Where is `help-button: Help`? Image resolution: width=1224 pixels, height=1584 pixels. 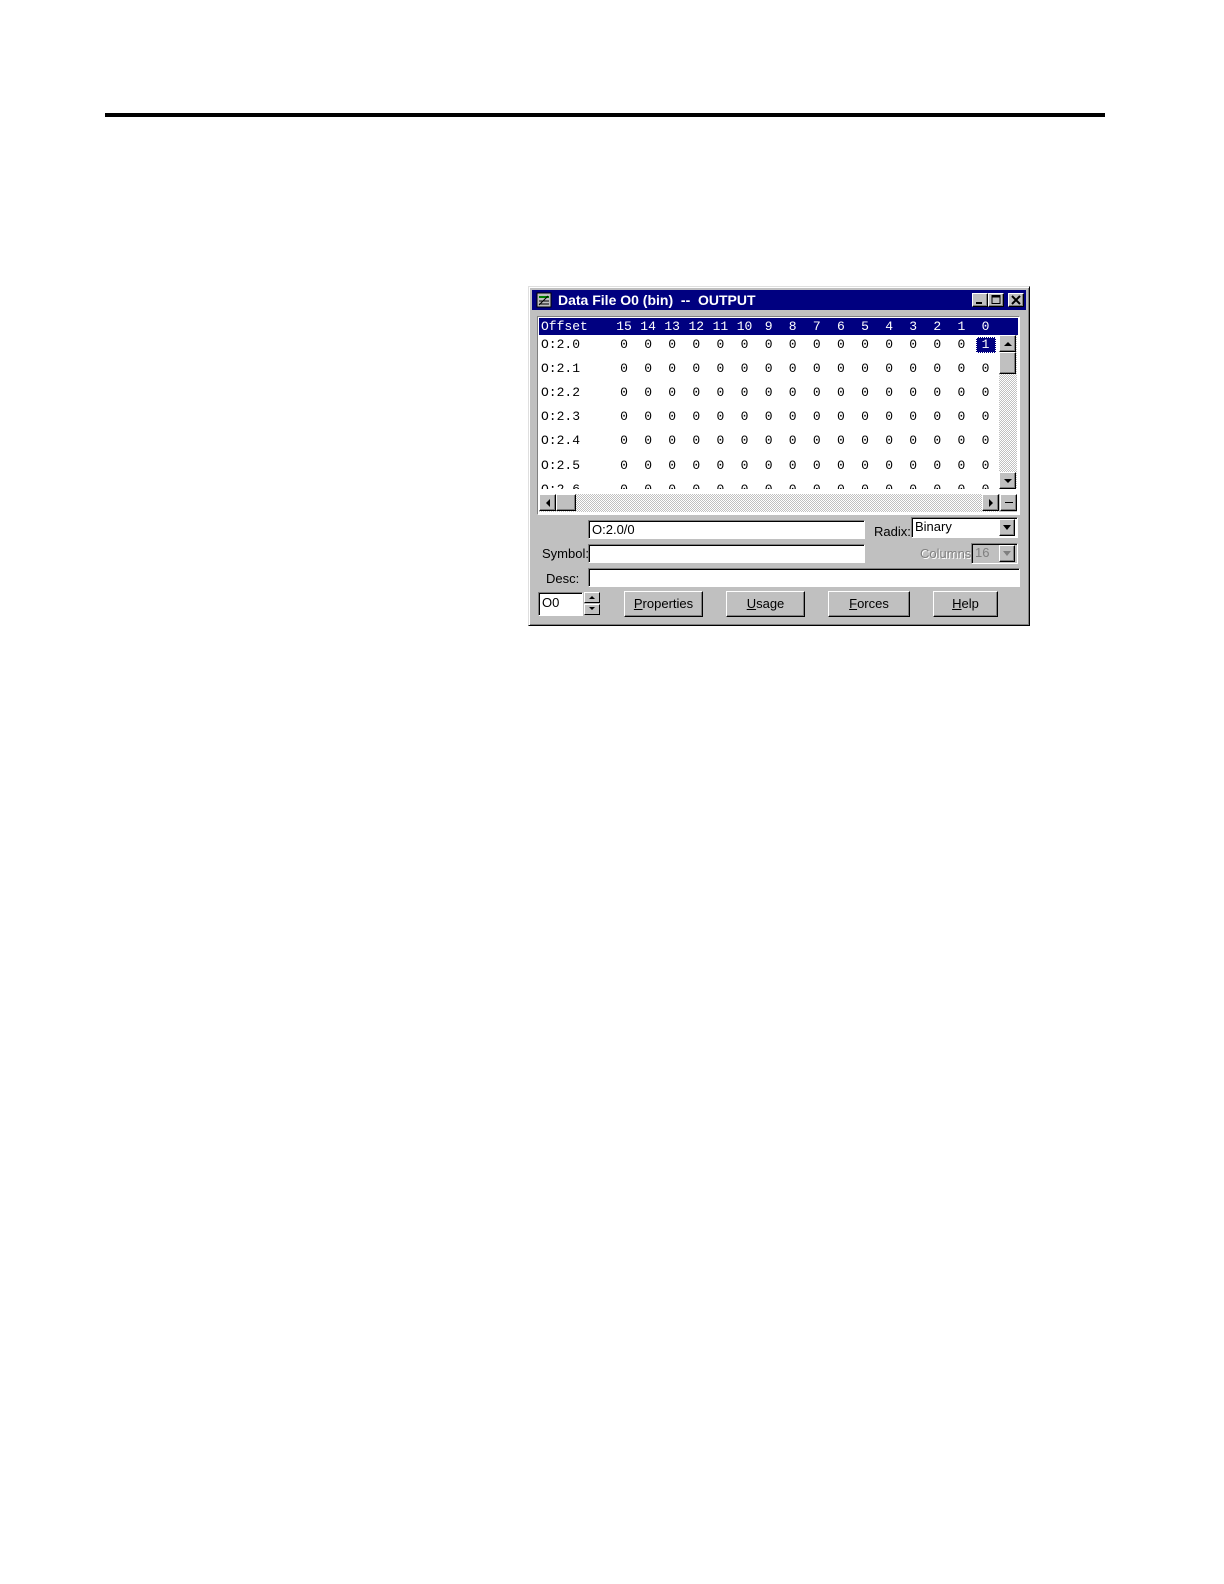 help-button: Help is located at coordinates (965, 604).